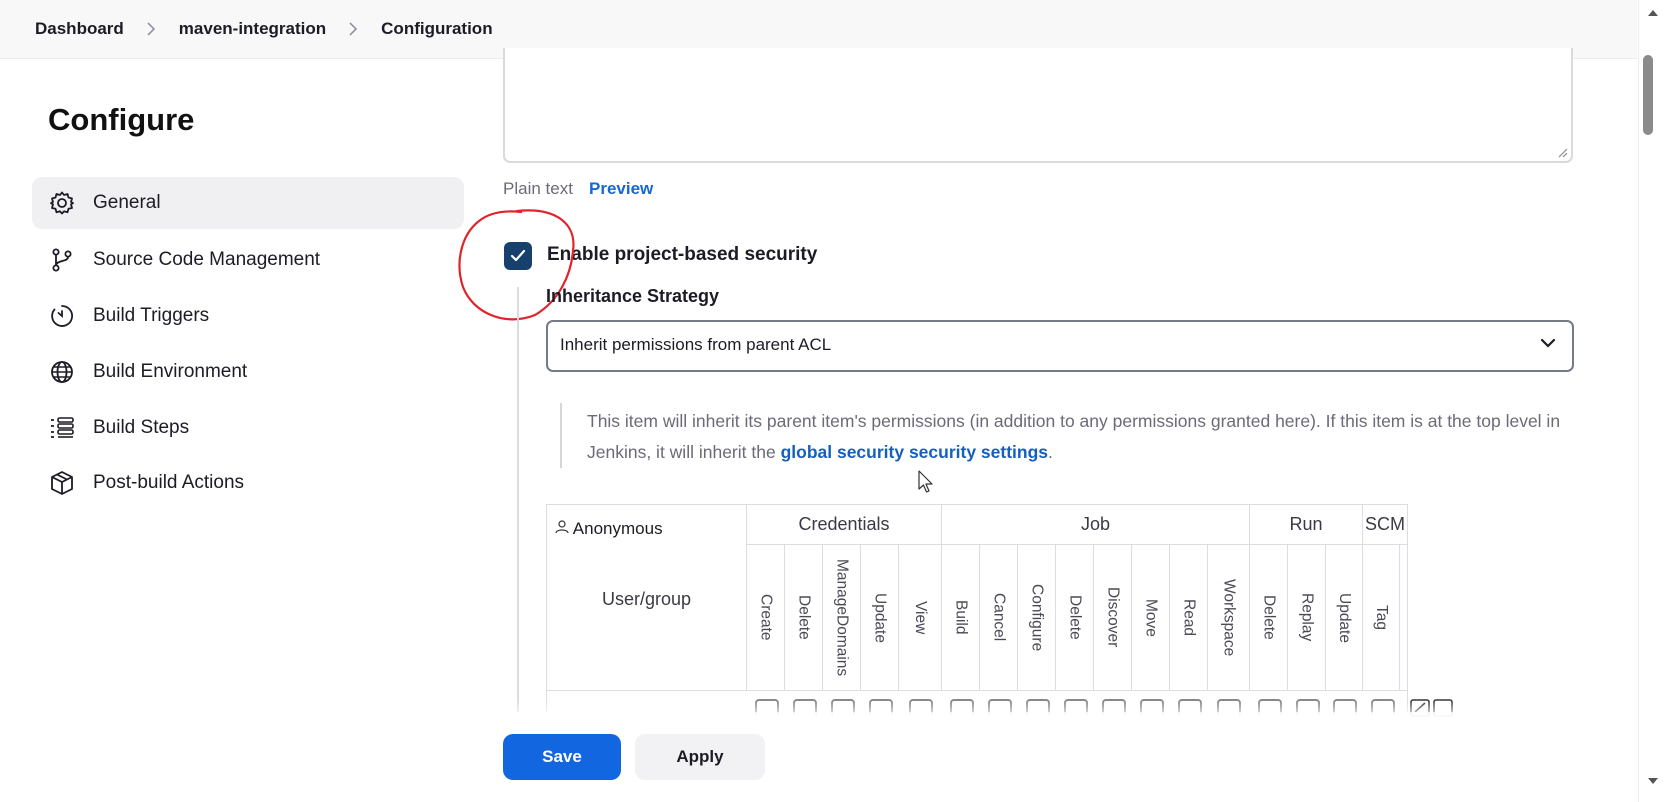 The height and width of the screenshot is (802, 1668). Describe the element at coordinates (561, 435) in the screenshot. I see `help-quote-bar` at that location.